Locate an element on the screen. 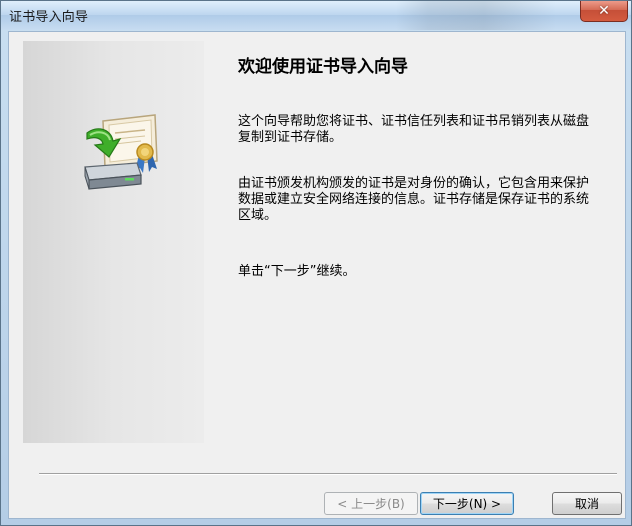 The height and width of the screenshot is (526, 632). close-button: ✕ is located at coordinates (604, 11).